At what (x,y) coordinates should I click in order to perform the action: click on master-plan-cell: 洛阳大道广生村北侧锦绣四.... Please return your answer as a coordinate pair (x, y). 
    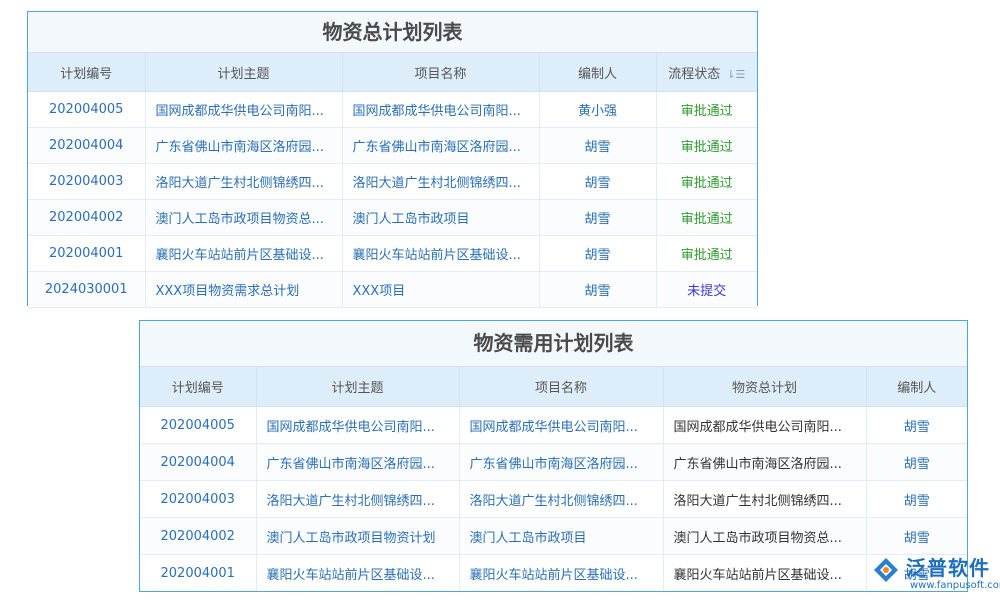
    Looking at the image, I should click on (764, 499).